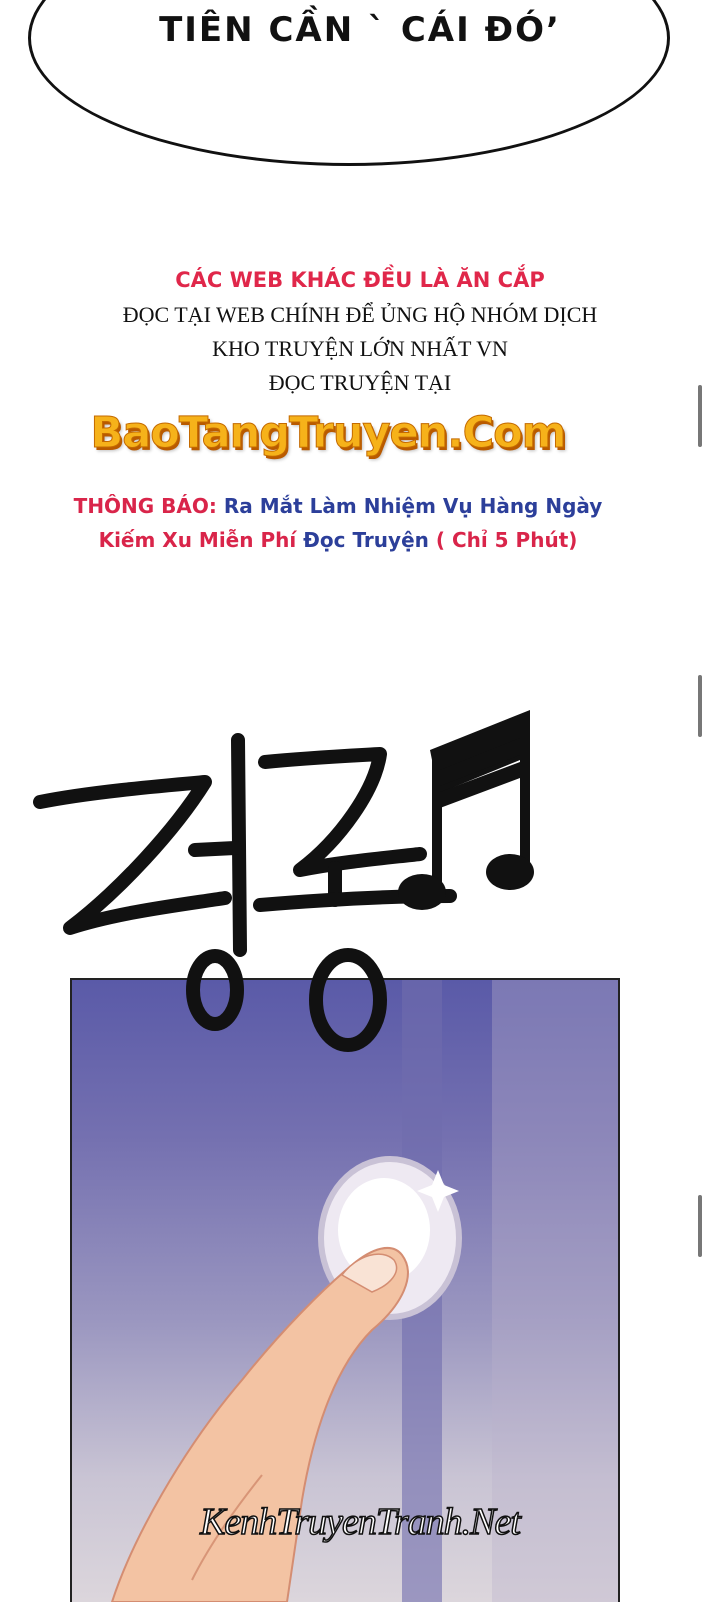 This screenshot has height=1602, width=720. Describe the element at coordinates (360, 348) in the screenshot. I see `notice-line-2: KHO TRUYỆN LỚN NHẤT VN` at that location.